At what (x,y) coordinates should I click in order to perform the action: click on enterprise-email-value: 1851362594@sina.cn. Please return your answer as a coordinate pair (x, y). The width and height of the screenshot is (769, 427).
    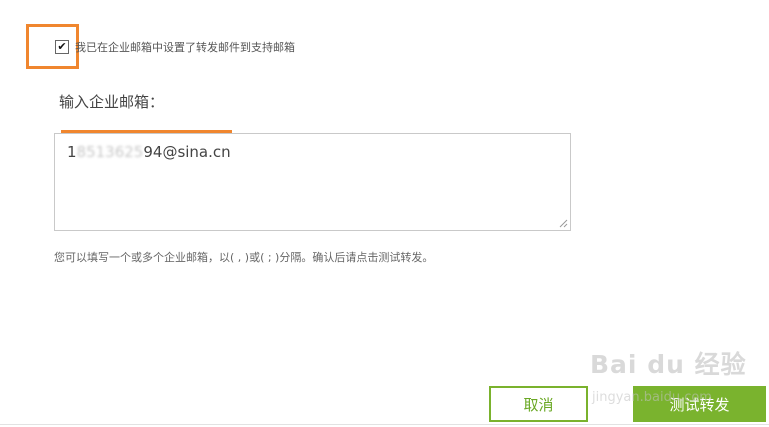
    Looking at the image, I should click on (149, 152).